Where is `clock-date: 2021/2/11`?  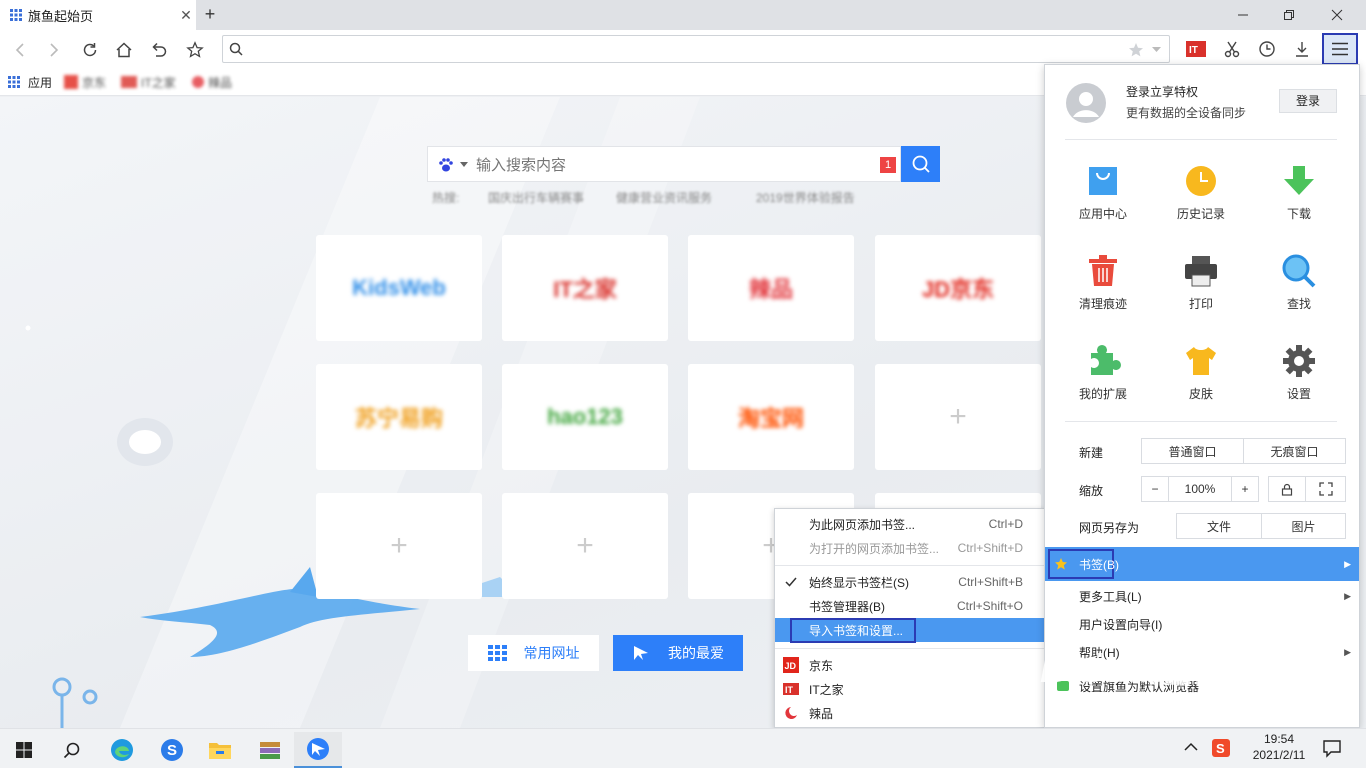 clock-date: 2021/2/11 is located at coordinates (1279, 755).